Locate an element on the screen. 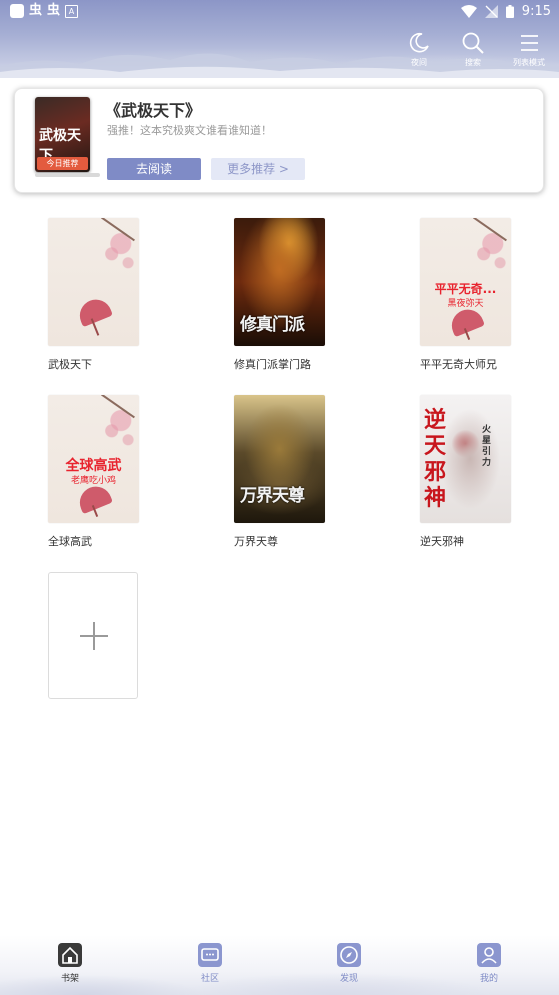  book-cover: 平平无奇... 黑夜弥天 is located at coordinates (465, 282).